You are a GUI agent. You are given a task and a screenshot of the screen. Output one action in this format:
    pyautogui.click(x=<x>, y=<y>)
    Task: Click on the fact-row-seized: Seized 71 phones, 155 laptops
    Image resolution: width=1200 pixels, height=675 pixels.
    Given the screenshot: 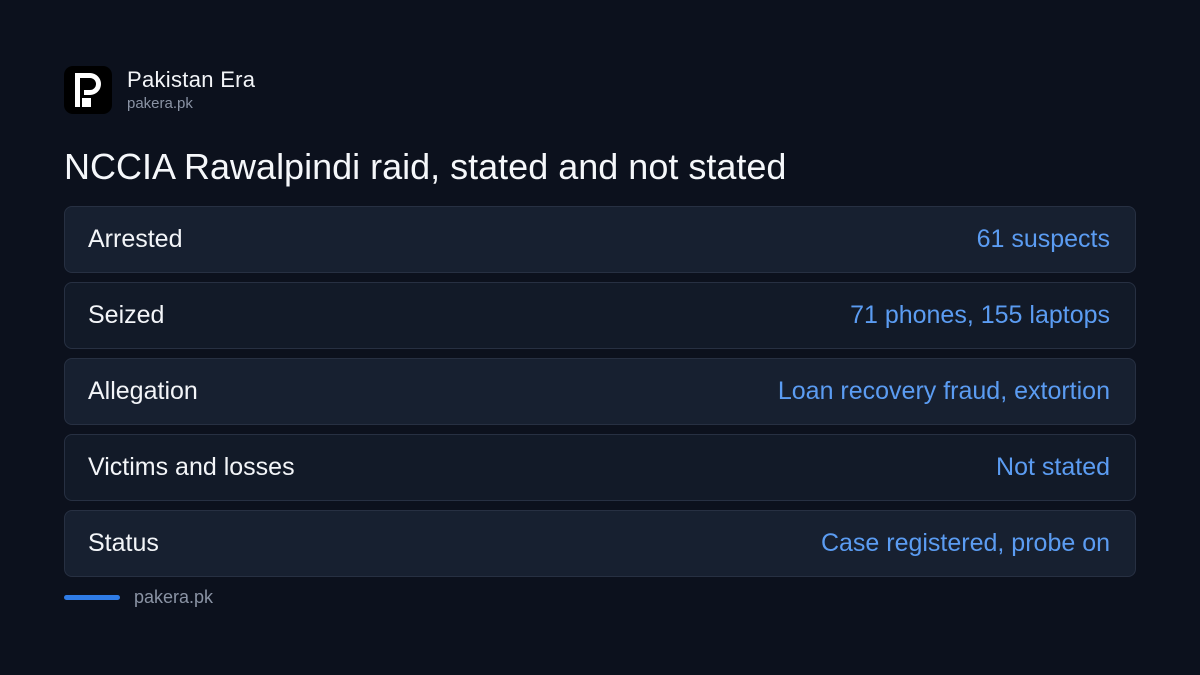 What is the action you would take?
    pyautogui.click(x=600, y=315)
    